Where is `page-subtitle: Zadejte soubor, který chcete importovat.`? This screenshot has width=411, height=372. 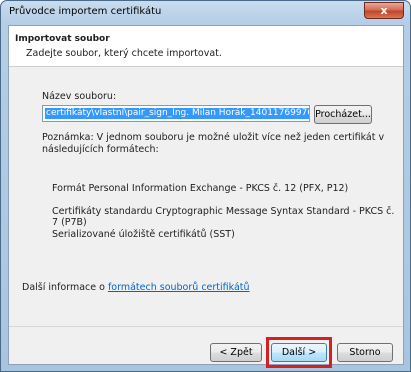 page-subtitle: Zadejte soubor, který chcete importovat. is located at coordinates (124, 53).